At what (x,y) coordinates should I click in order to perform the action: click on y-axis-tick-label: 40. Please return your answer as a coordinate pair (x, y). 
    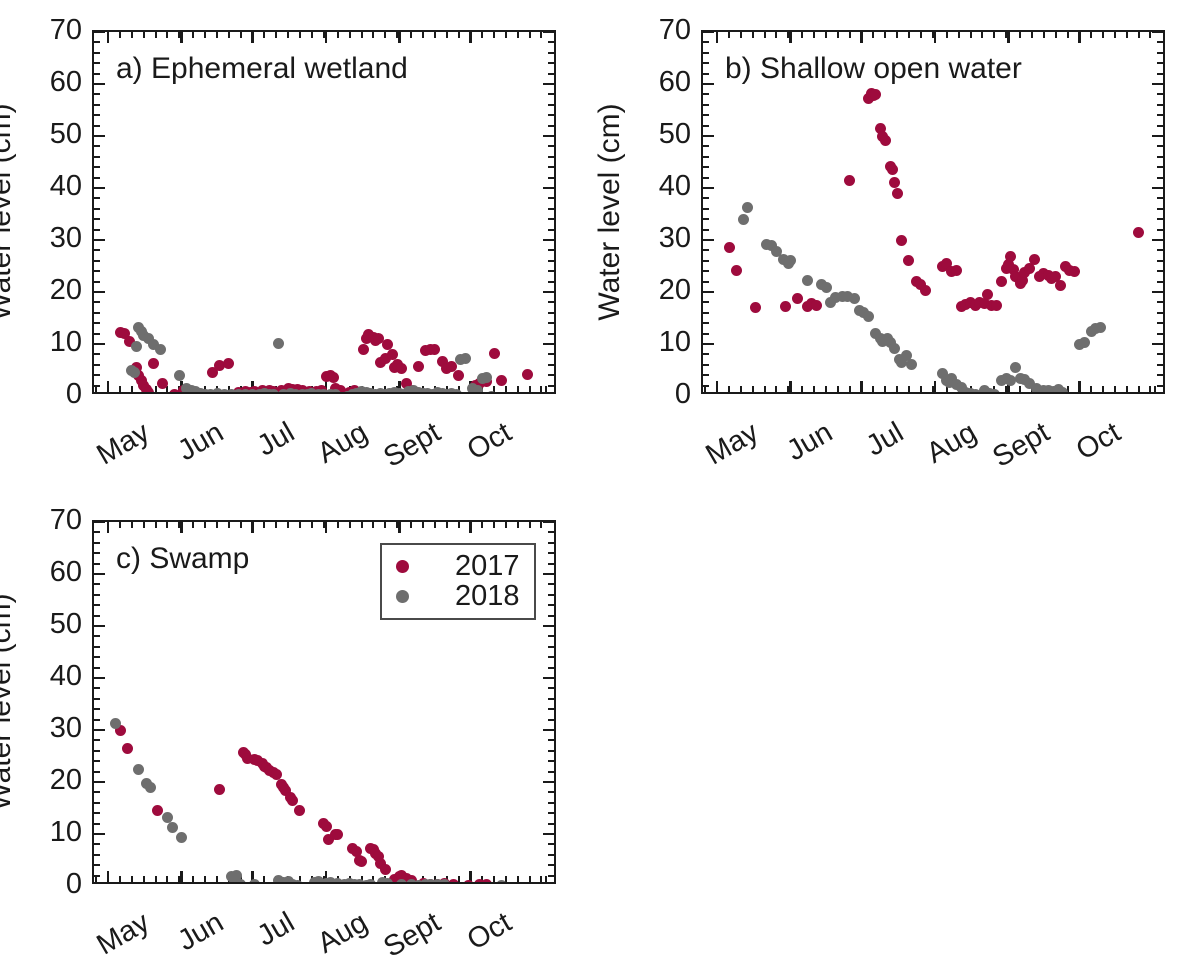
    Looking at the image, I should click on (674, 186).